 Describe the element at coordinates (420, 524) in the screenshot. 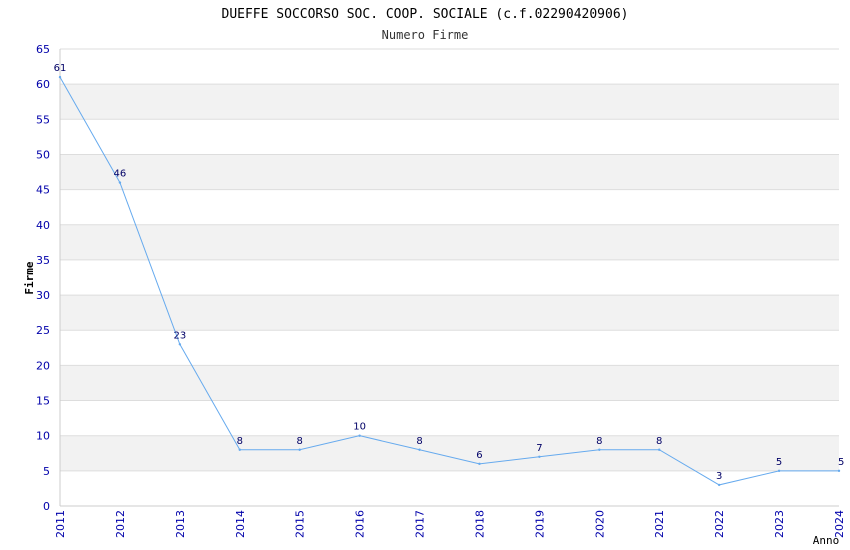

I see `x-tick-label: 2017` at that location.